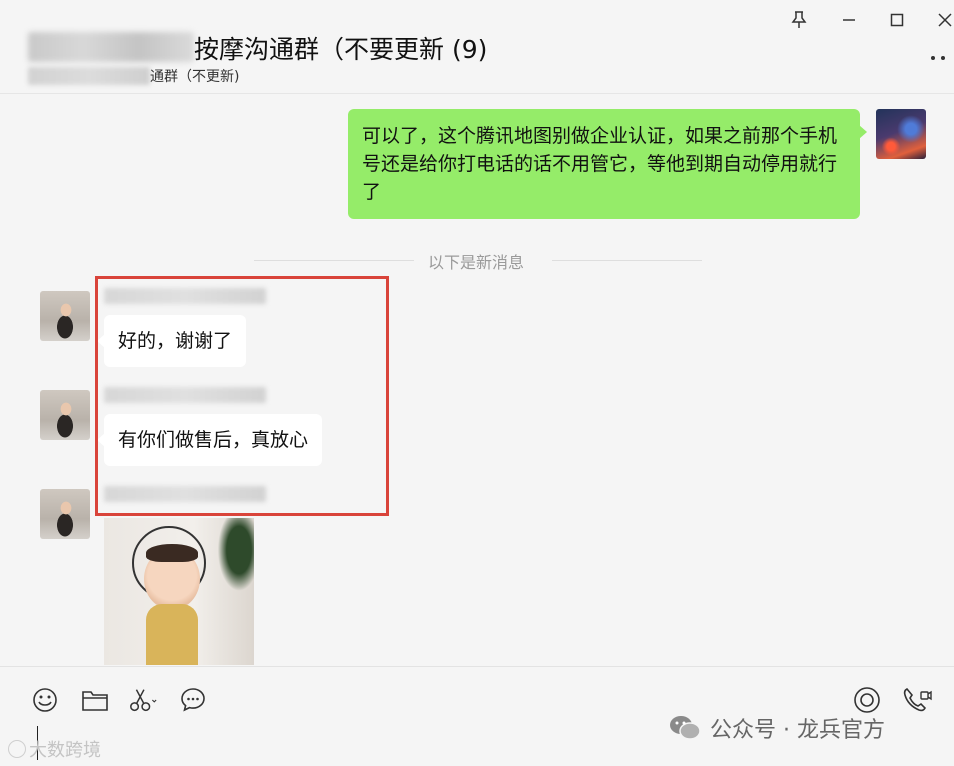 The height and width of the screenshot is (766, 954). Describe the element at coordinates (334, 260) in the screenshot. I see `divider-line-left` at that location.